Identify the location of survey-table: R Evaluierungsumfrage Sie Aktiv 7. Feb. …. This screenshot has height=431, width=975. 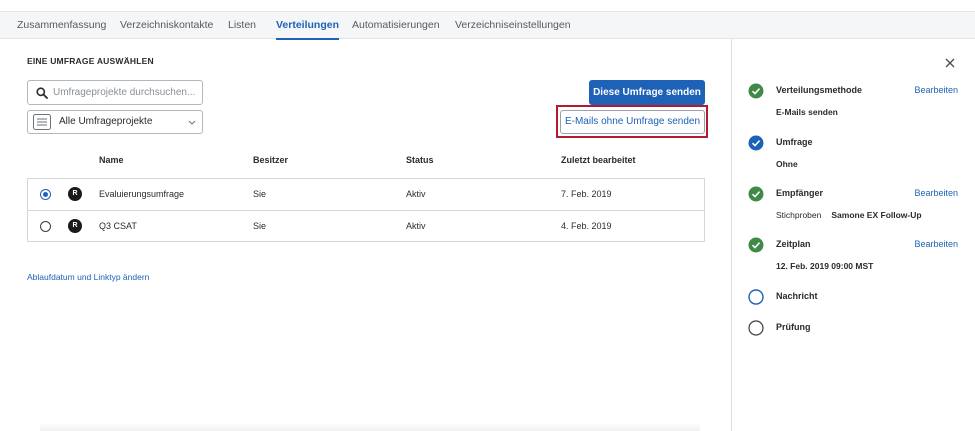
(366, 210).